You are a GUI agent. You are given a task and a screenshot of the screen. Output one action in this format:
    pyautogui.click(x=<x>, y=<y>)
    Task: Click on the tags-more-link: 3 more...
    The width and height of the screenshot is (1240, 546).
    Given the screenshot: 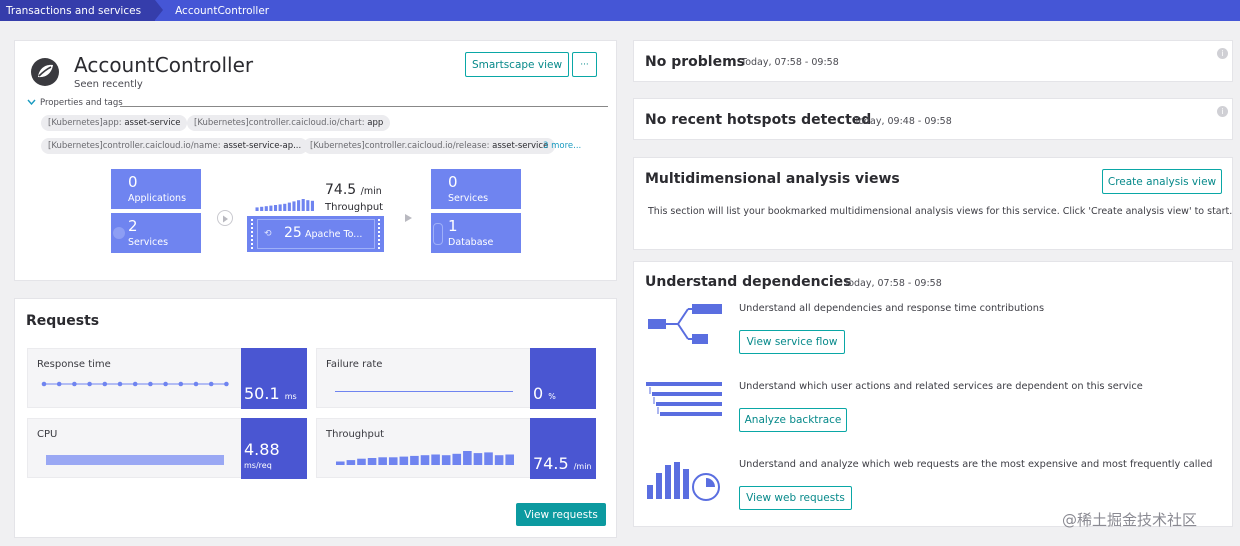 What is the action you would take?
    pyautogui.click(x=562, y=146)
    